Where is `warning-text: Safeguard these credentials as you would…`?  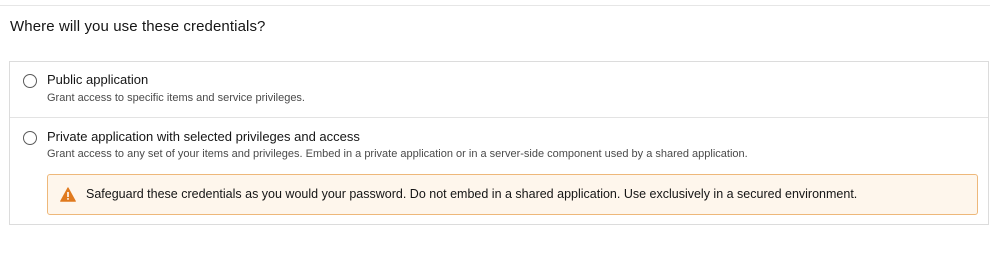 warning-text: Safeguard these credentials as you would… is located at coordinates (472, 194).